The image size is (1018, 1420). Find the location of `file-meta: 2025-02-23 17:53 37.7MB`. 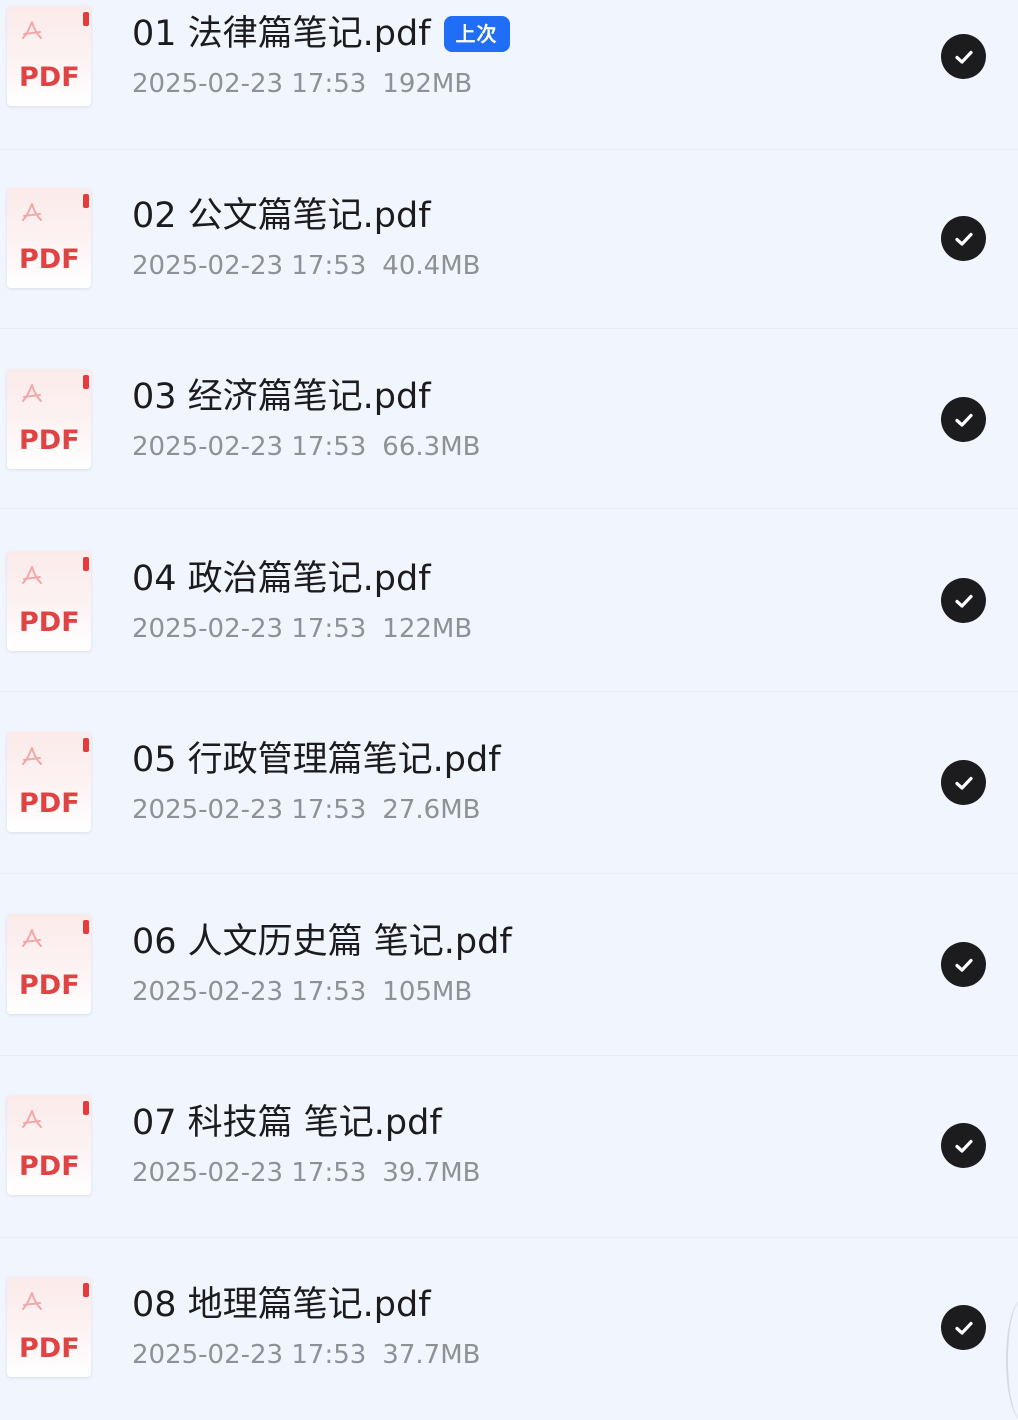

file-meta: 2025-02-23 17:53 37.7MB is located at coordinates (306, 1355).